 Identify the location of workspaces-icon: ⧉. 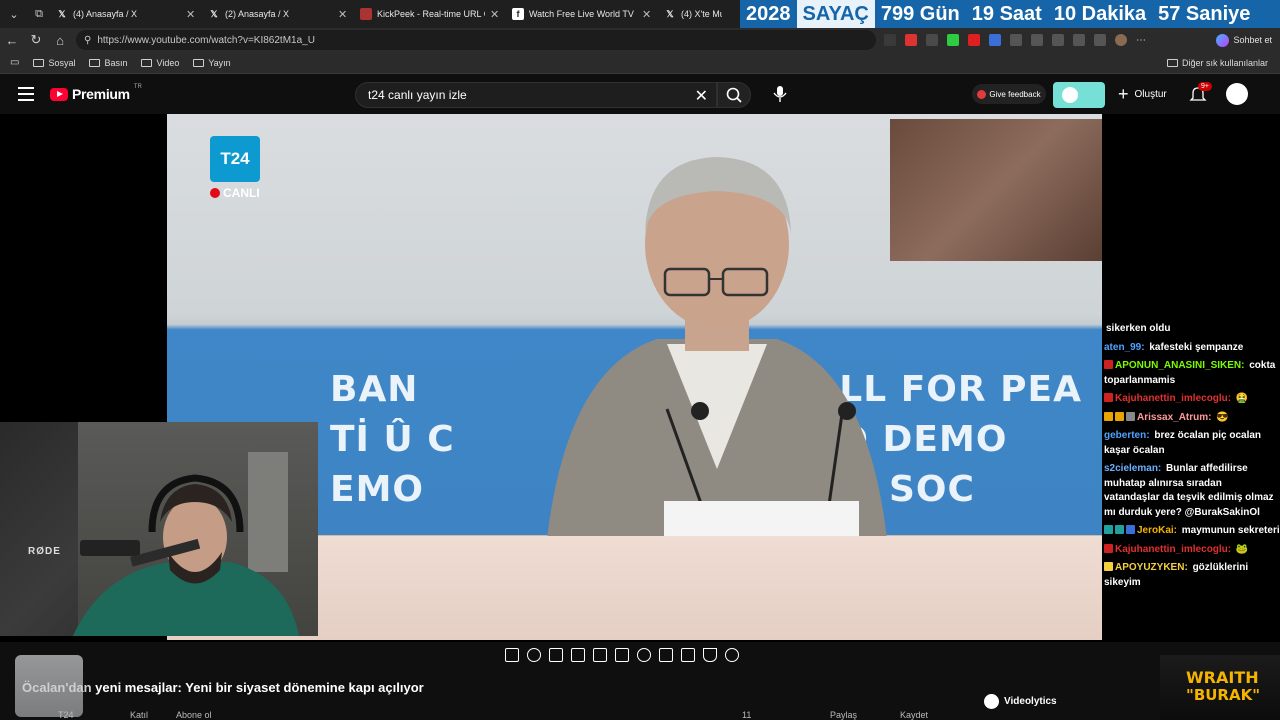
(39, 14).